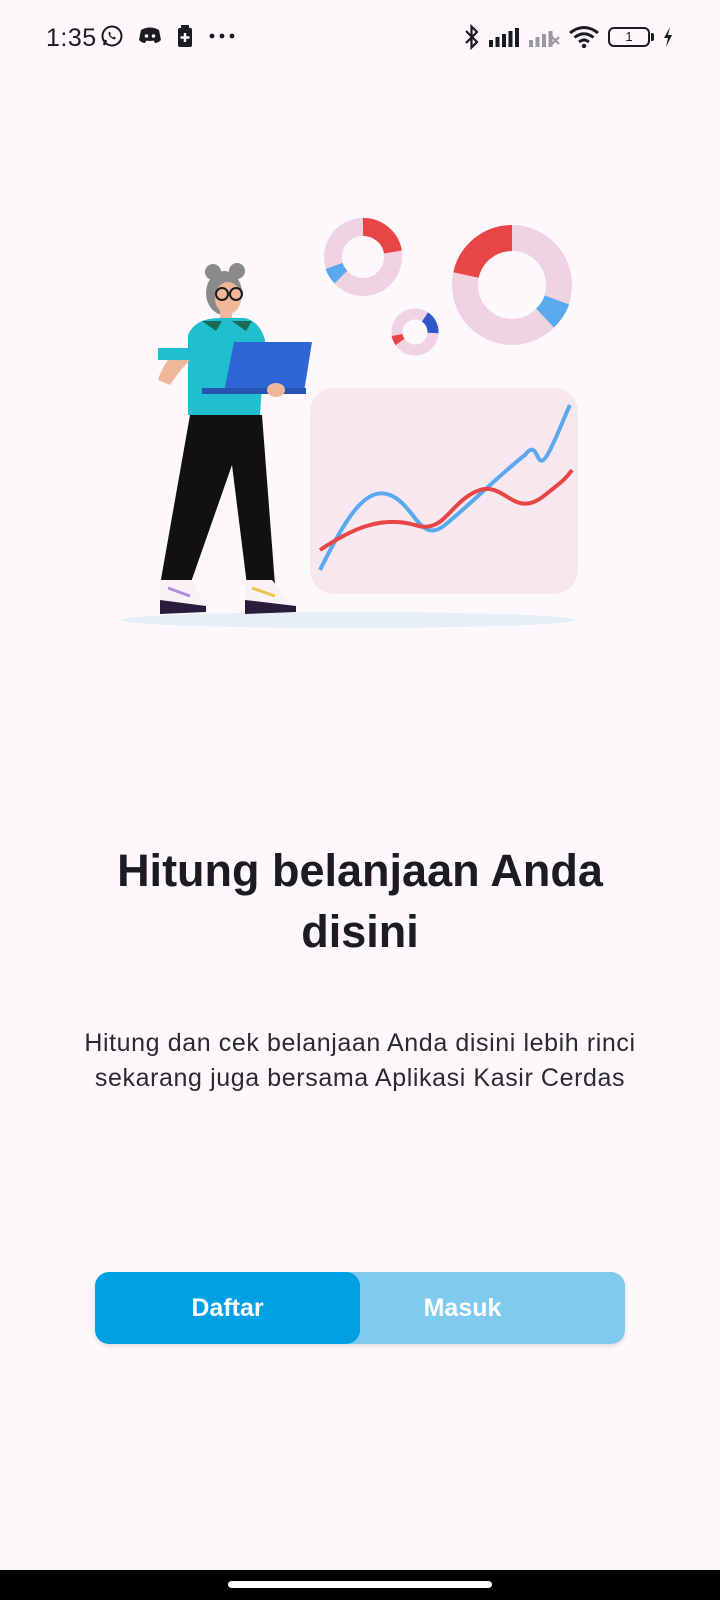 The height and width of the screenshot is (1600, 720). I want to click on status-left-icons, so click(168, 36).